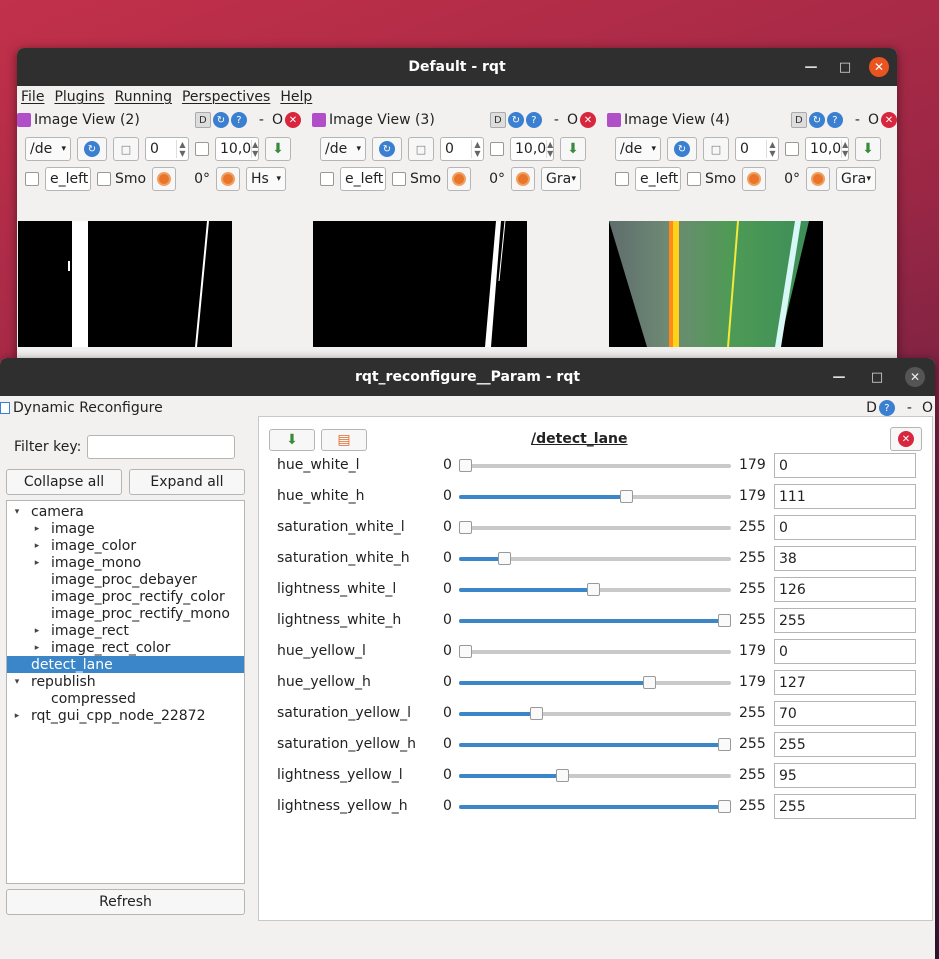  What do you see at coordinates (187, 482) in the screenshot?
I see `expand-all-button: Expand all` at bounding box center [187, 482].